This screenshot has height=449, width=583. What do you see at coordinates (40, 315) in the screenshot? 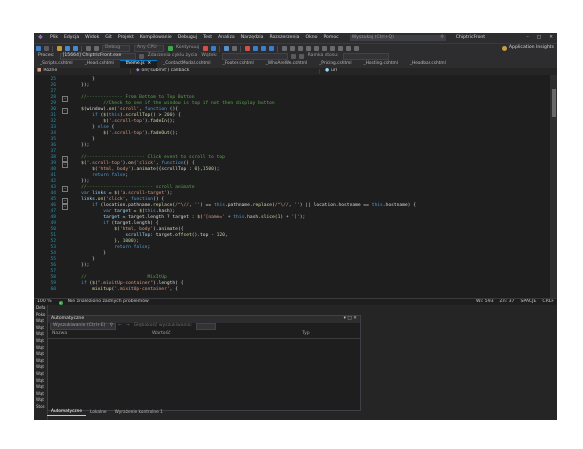
I see `tool-strip-item: Poko` at bounding box center [40, 315].